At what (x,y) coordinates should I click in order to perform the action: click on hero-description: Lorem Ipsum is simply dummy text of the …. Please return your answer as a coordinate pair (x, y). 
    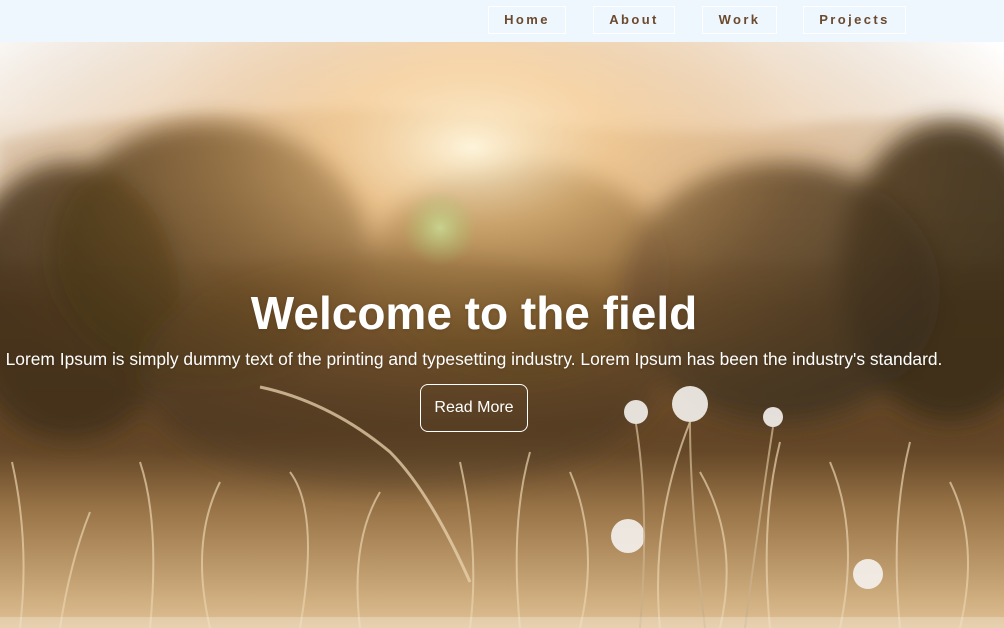
    Looking at the image, I should click on (474, 359).